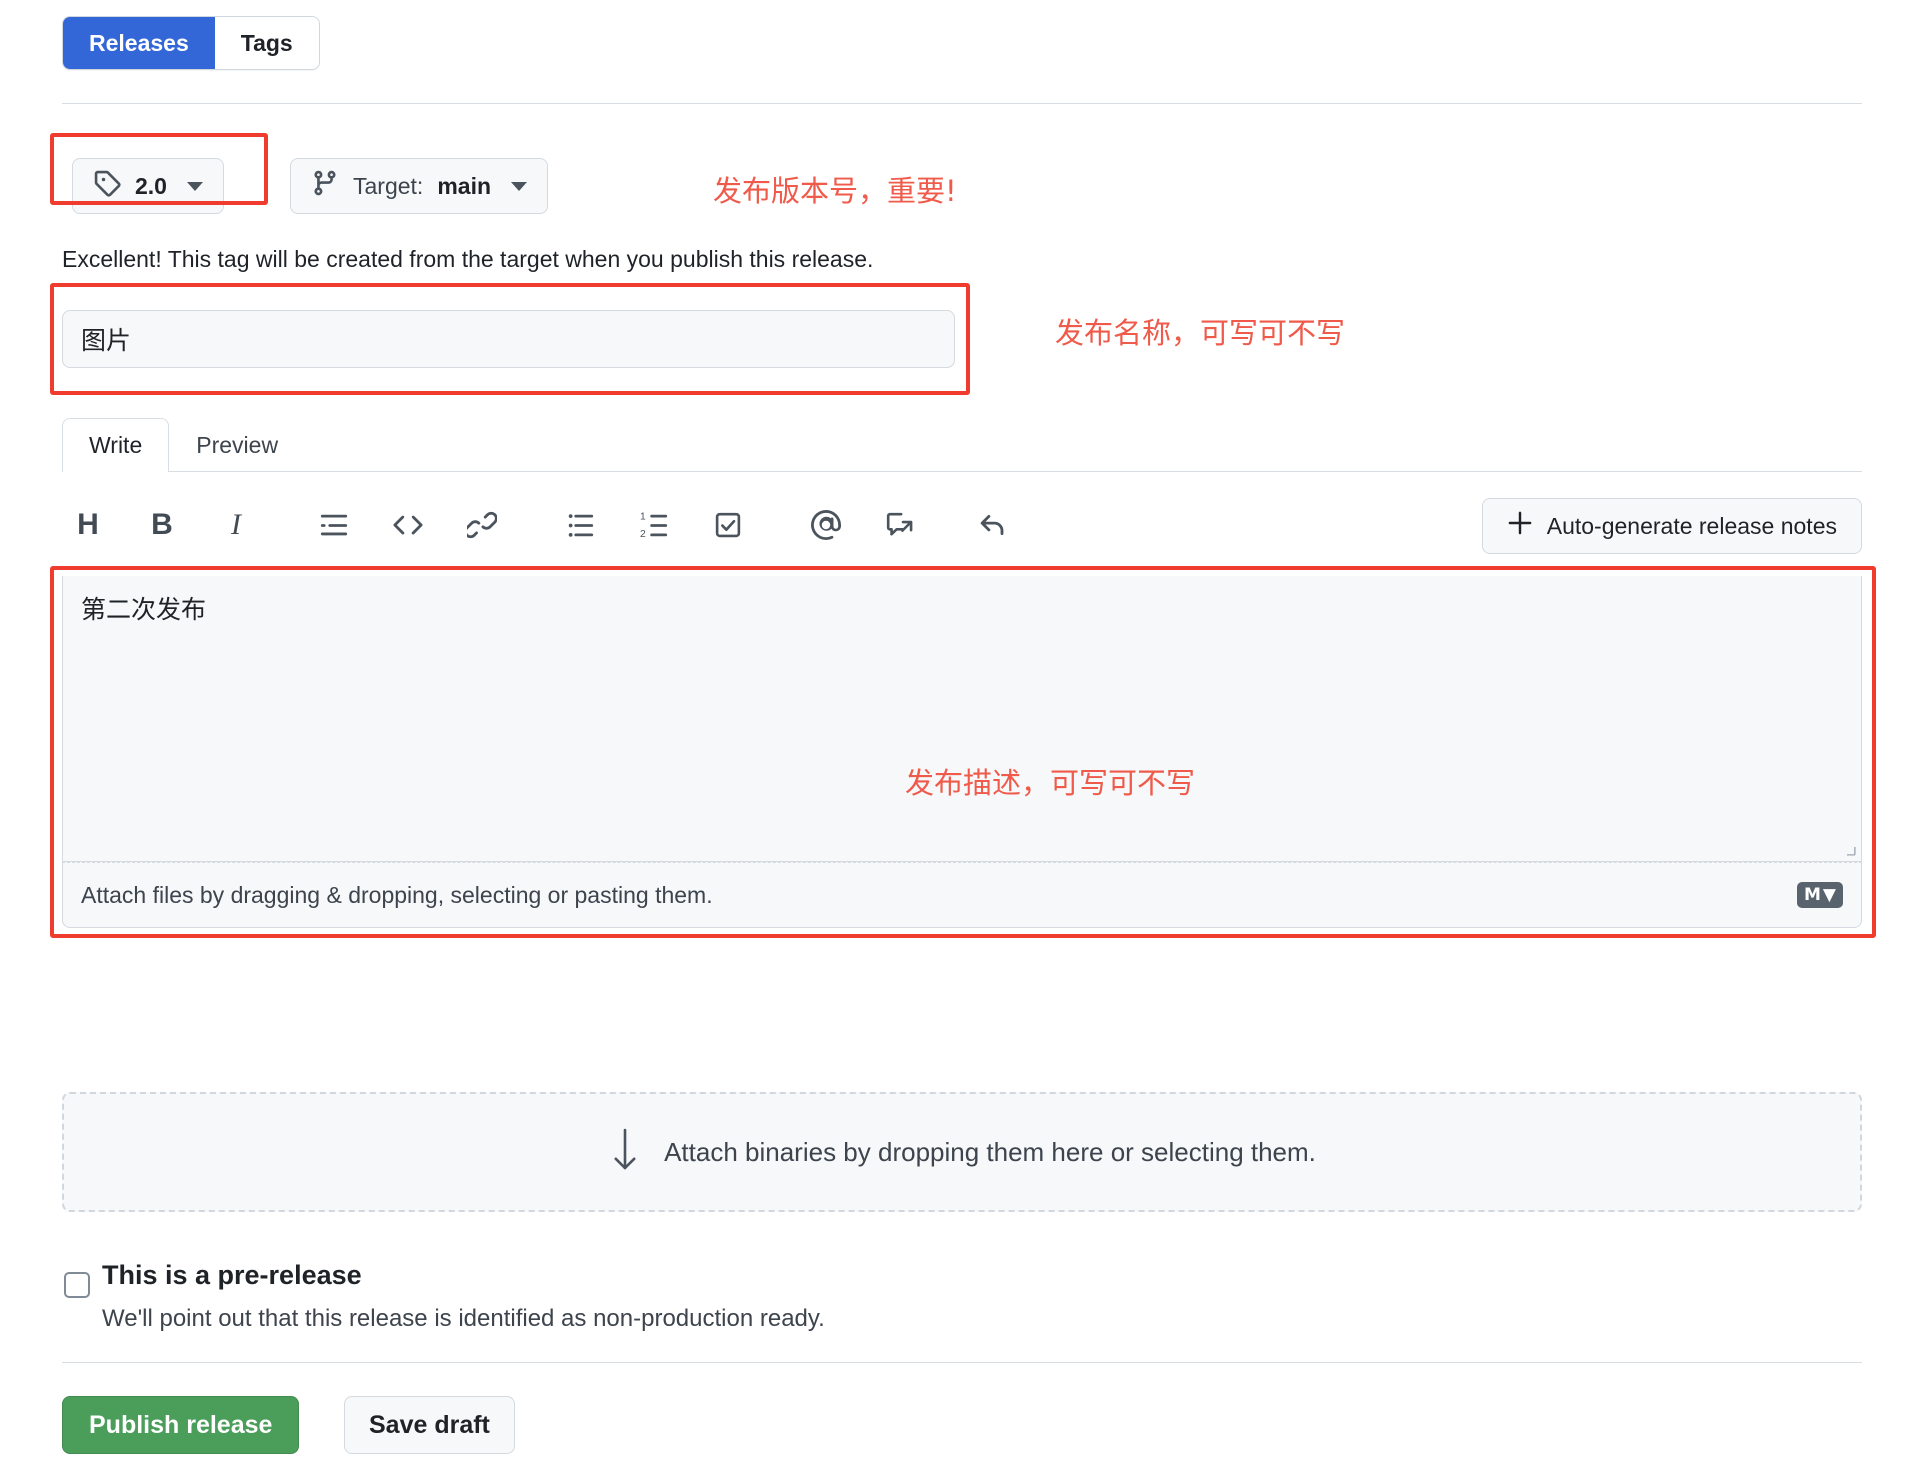 The image size is (1924, 1480). Describe the element at coordinates (388, 185) in the screenshot. I see `target-label: Target:` at that location.